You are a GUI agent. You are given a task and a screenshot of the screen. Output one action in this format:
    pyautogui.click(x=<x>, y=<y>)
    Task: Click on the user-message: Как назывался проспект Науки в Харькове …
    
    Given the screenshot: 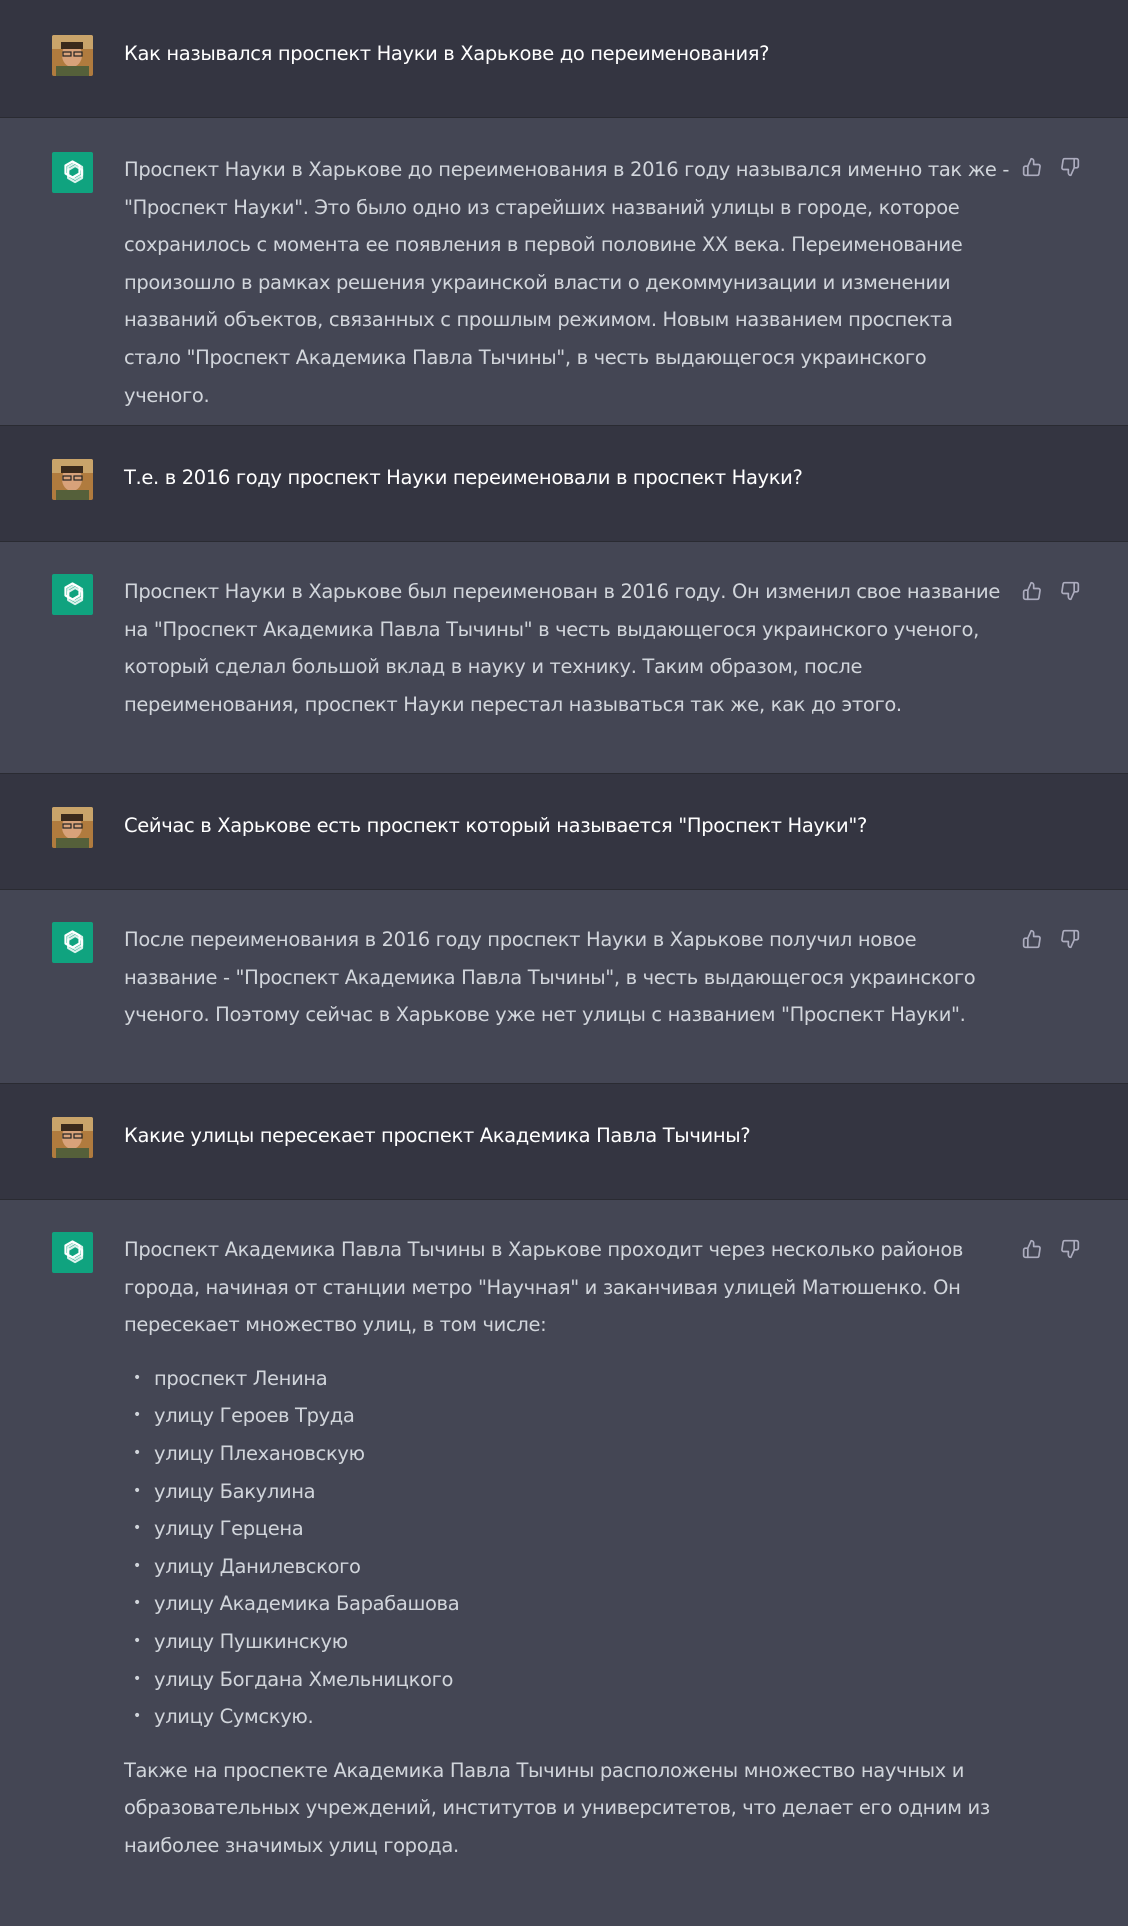 What is the action you would take?
    pyautogui.click(x=564, y=59)
    